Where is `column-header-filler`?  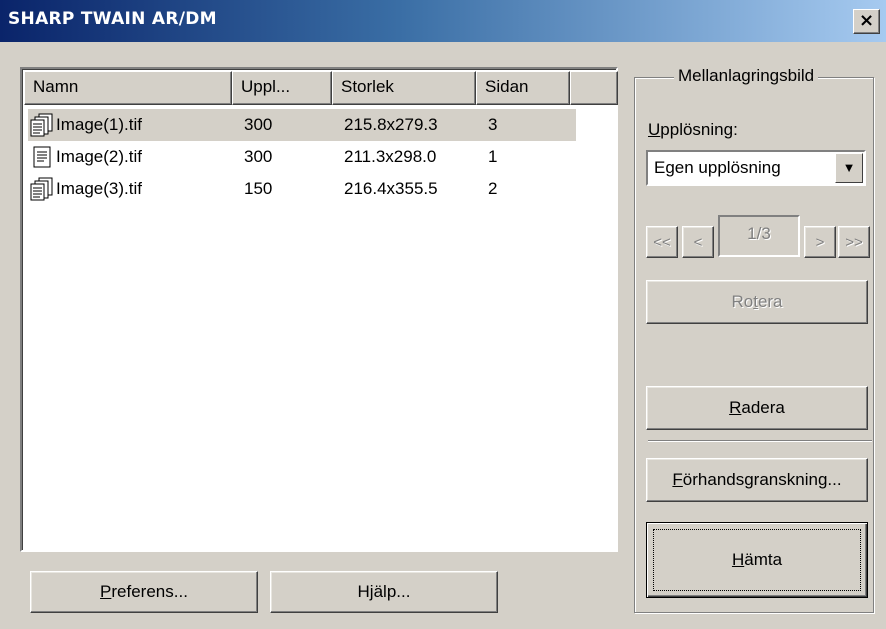 column-header-filler is located at coordinates (594, 88).